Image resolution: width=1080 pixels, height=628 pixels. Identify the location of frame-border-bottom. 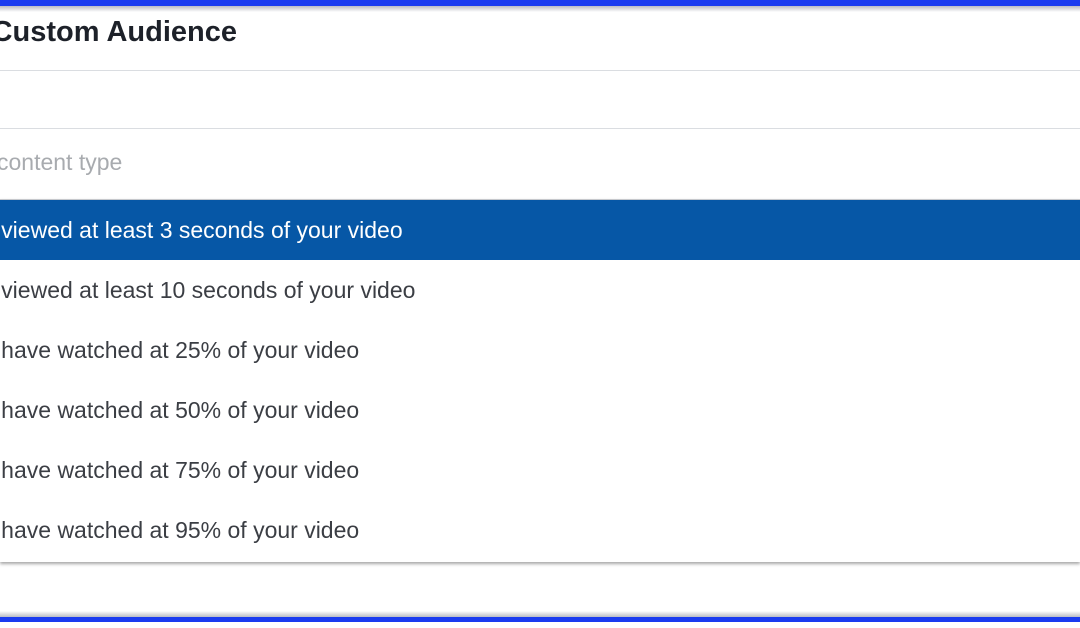
(540, 619).